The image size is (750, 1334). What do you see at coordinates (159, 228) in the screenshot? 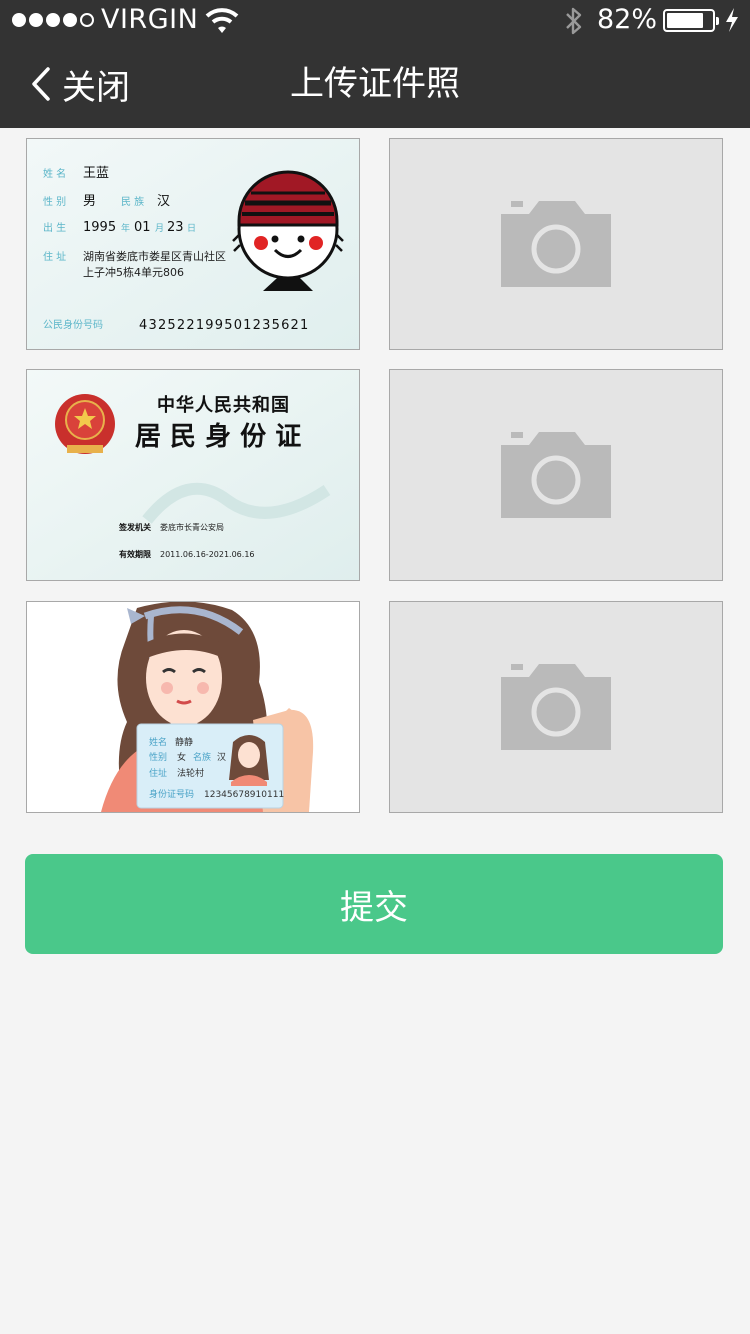
I see `id-month-unit: 月` at bounding box center [159, 228].